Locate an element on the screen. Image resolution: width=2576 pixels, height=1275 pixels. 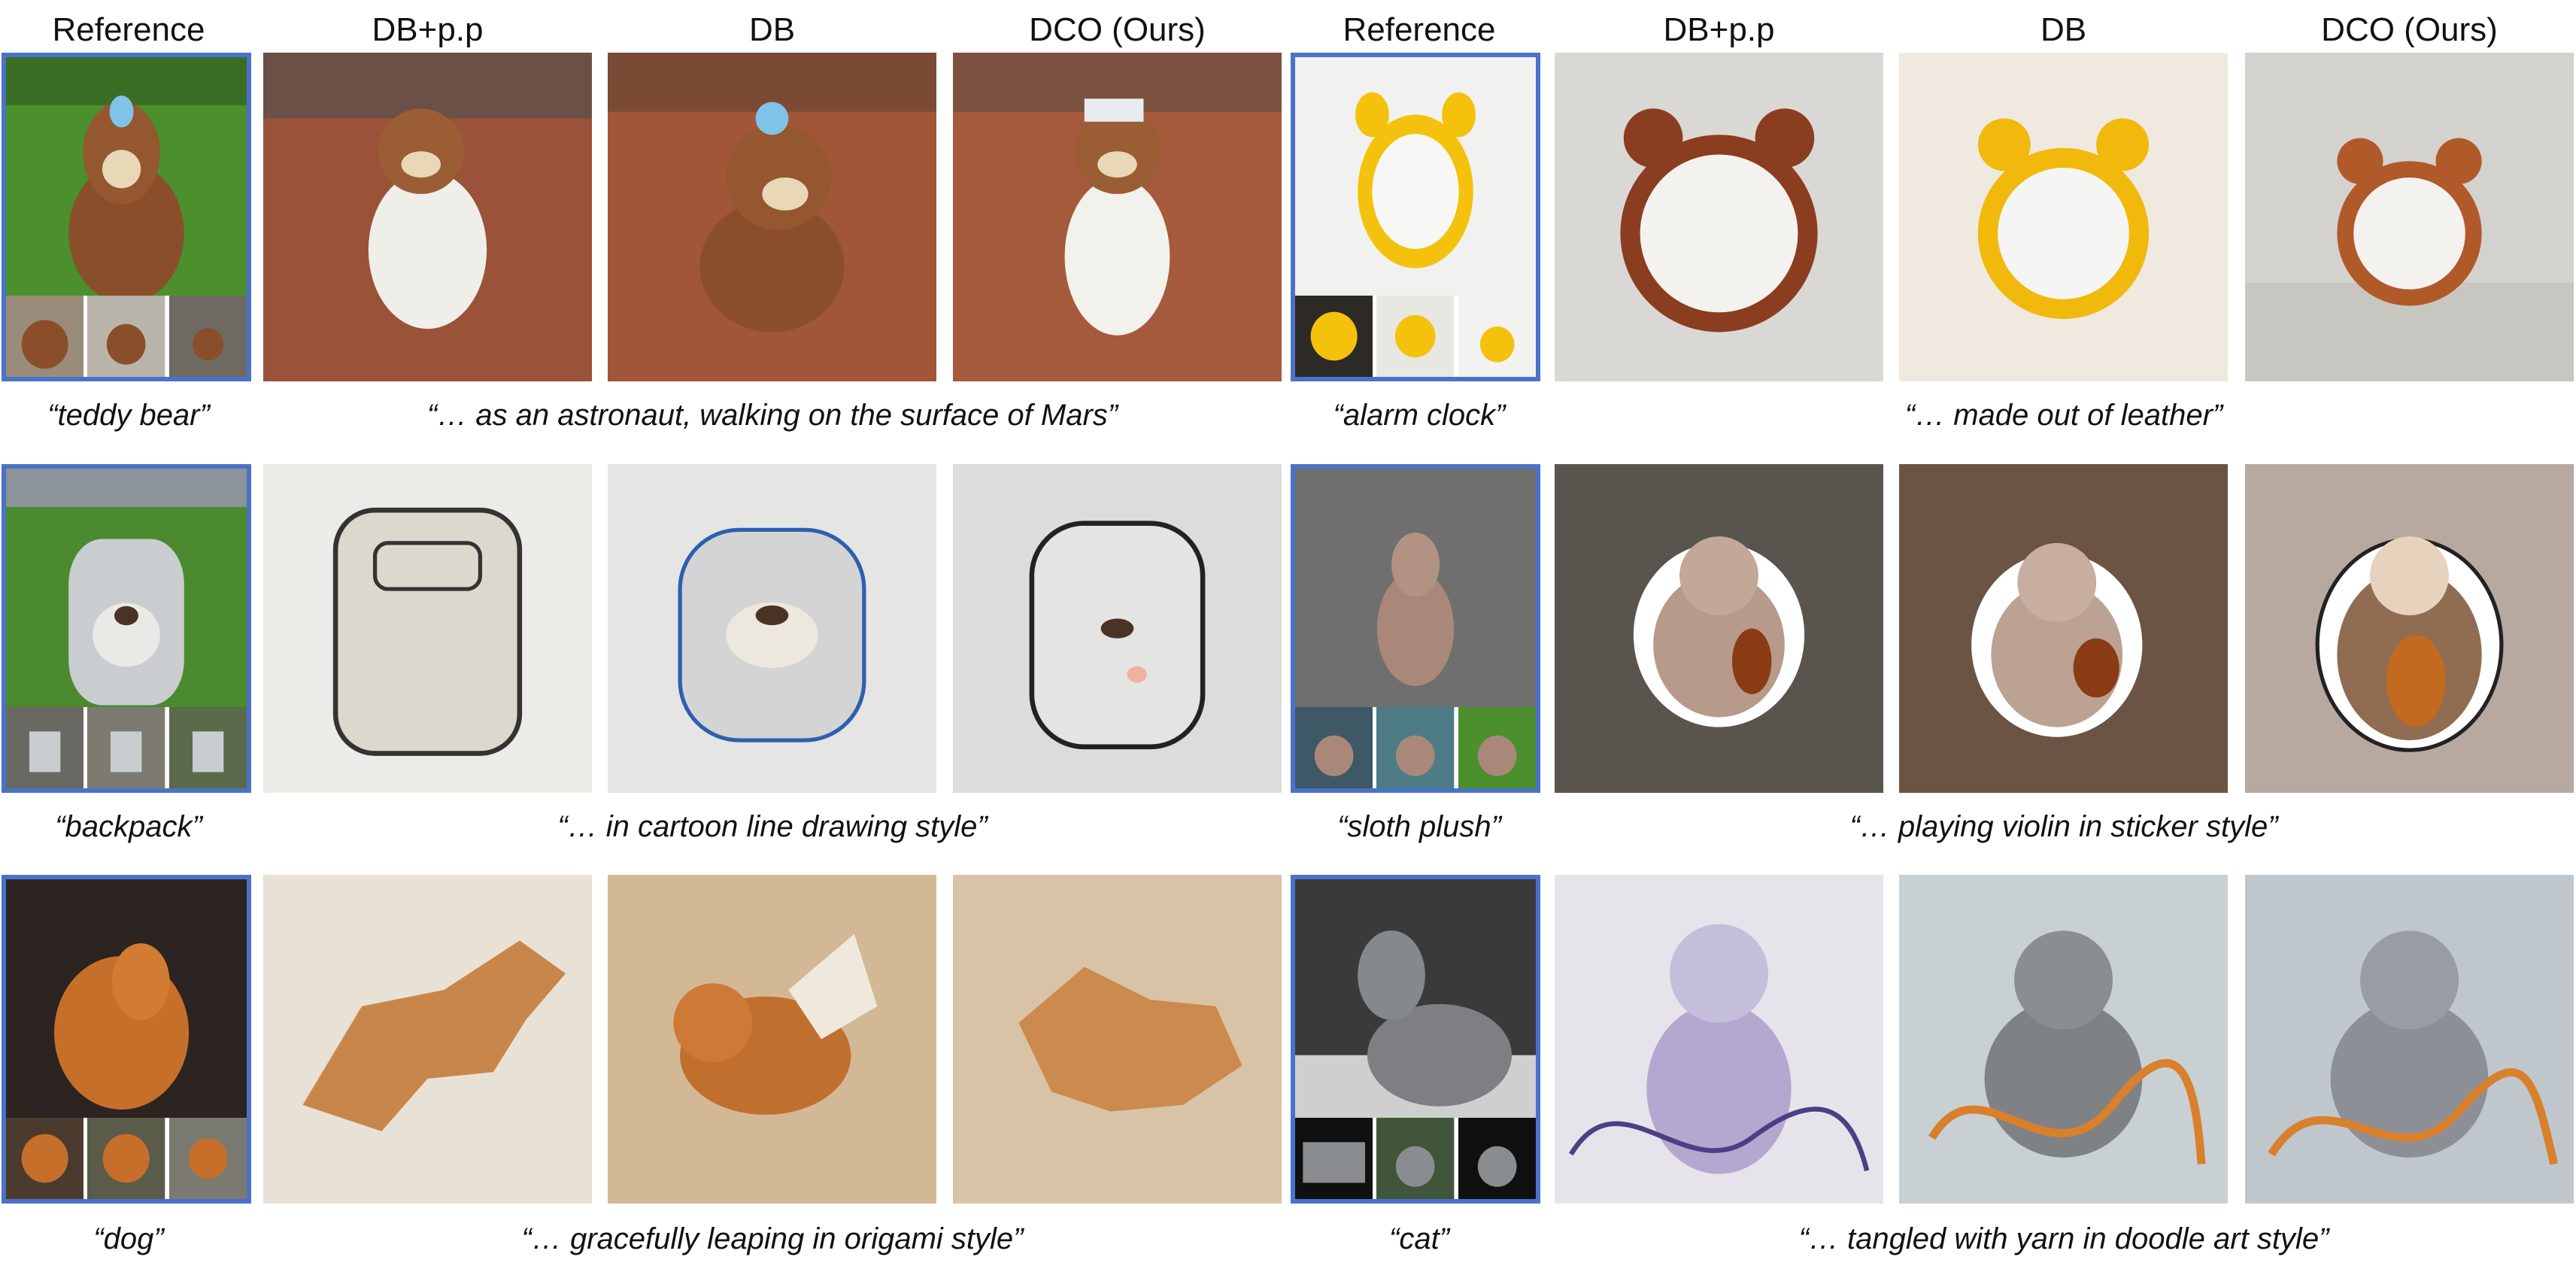
header-dco-right: DCO (Ours) is located at coordinates (2409, 29).